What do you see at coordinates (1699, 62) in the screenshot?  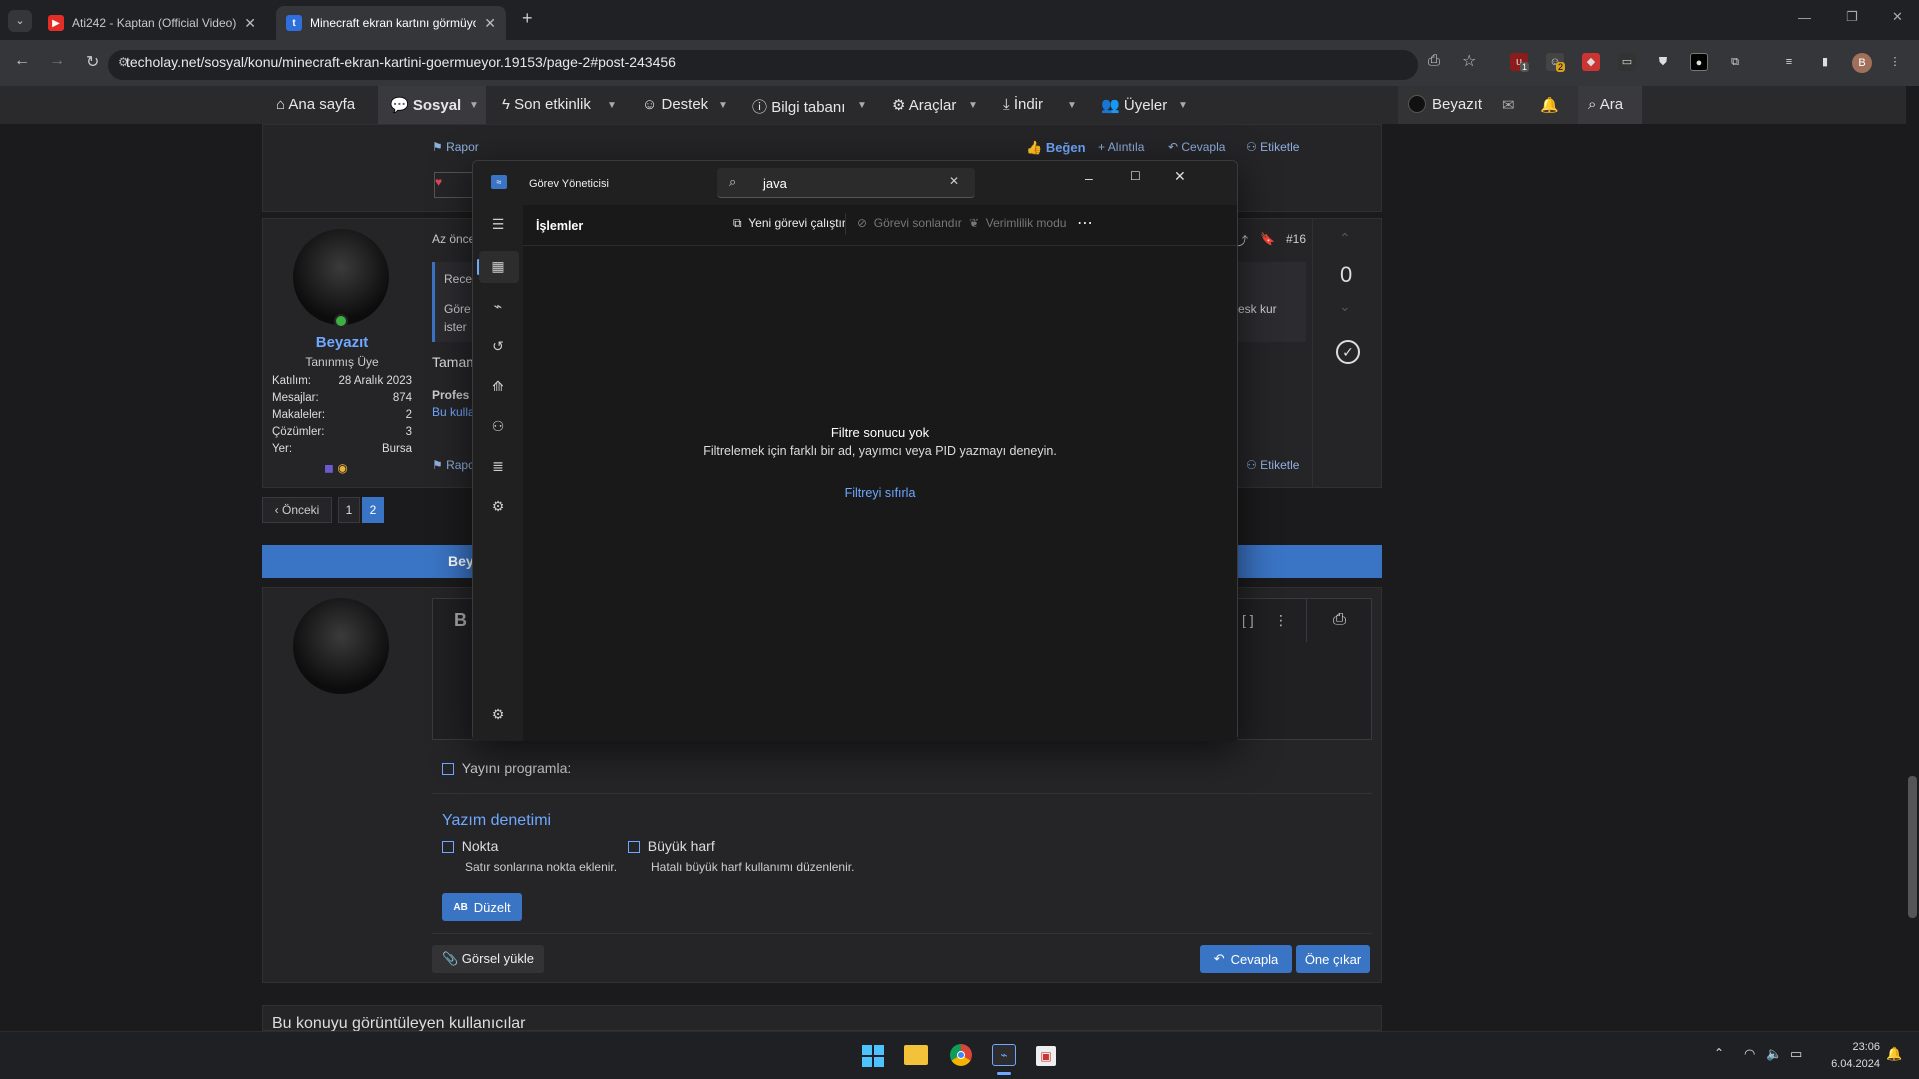 I see `extension-icon: ●` at bounding box center [1699, 62].